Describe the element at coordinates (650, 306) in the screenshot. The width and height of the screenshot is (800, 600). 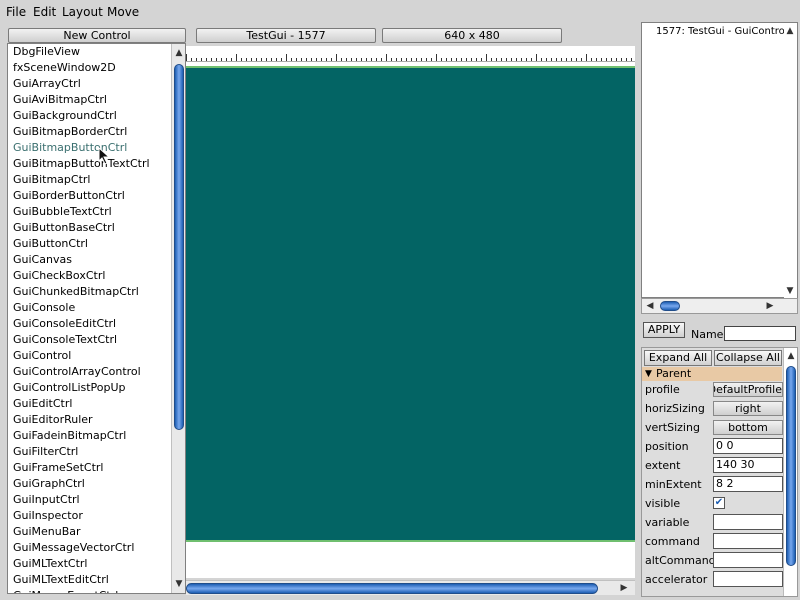
I see `scroll-left-icon: ◀` at that location.